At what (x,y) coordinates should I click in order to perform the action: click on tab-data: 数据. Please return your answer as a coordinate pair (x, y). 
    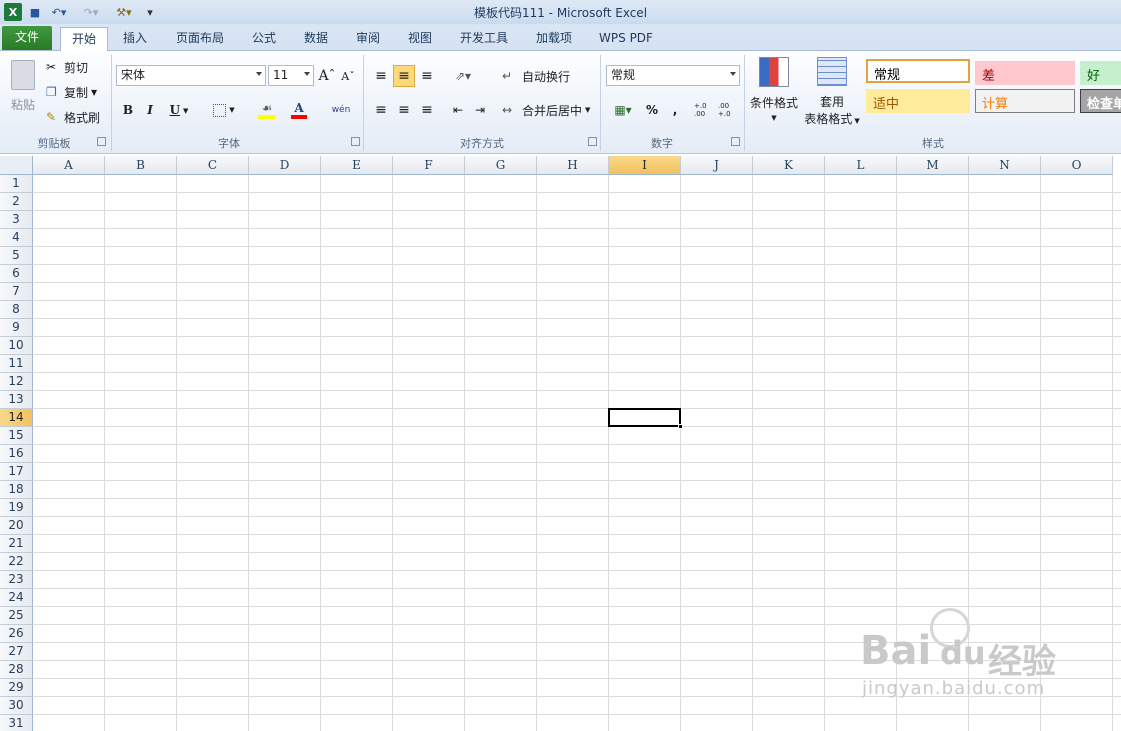
    Looking at the image, I should click on (316, 39).